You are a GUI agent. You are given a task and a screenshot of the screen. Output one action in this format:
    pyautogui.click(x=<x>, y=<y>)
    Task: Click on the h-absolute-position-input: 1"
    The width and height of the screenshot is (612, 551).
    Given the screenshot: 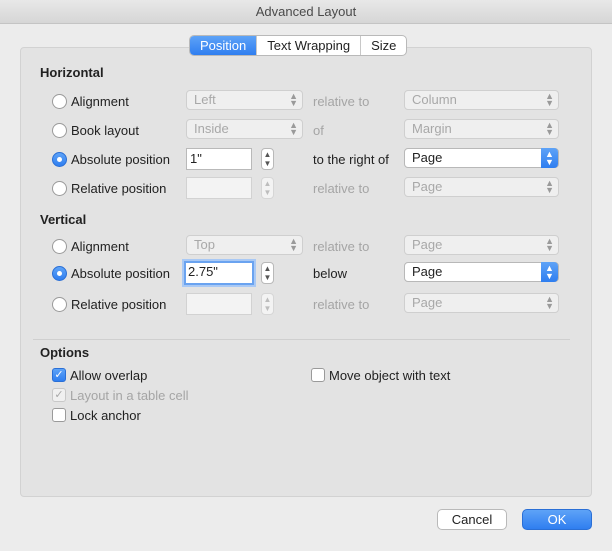 What is the action you would take?
    pyautogui.click(x=219, y=159)
    